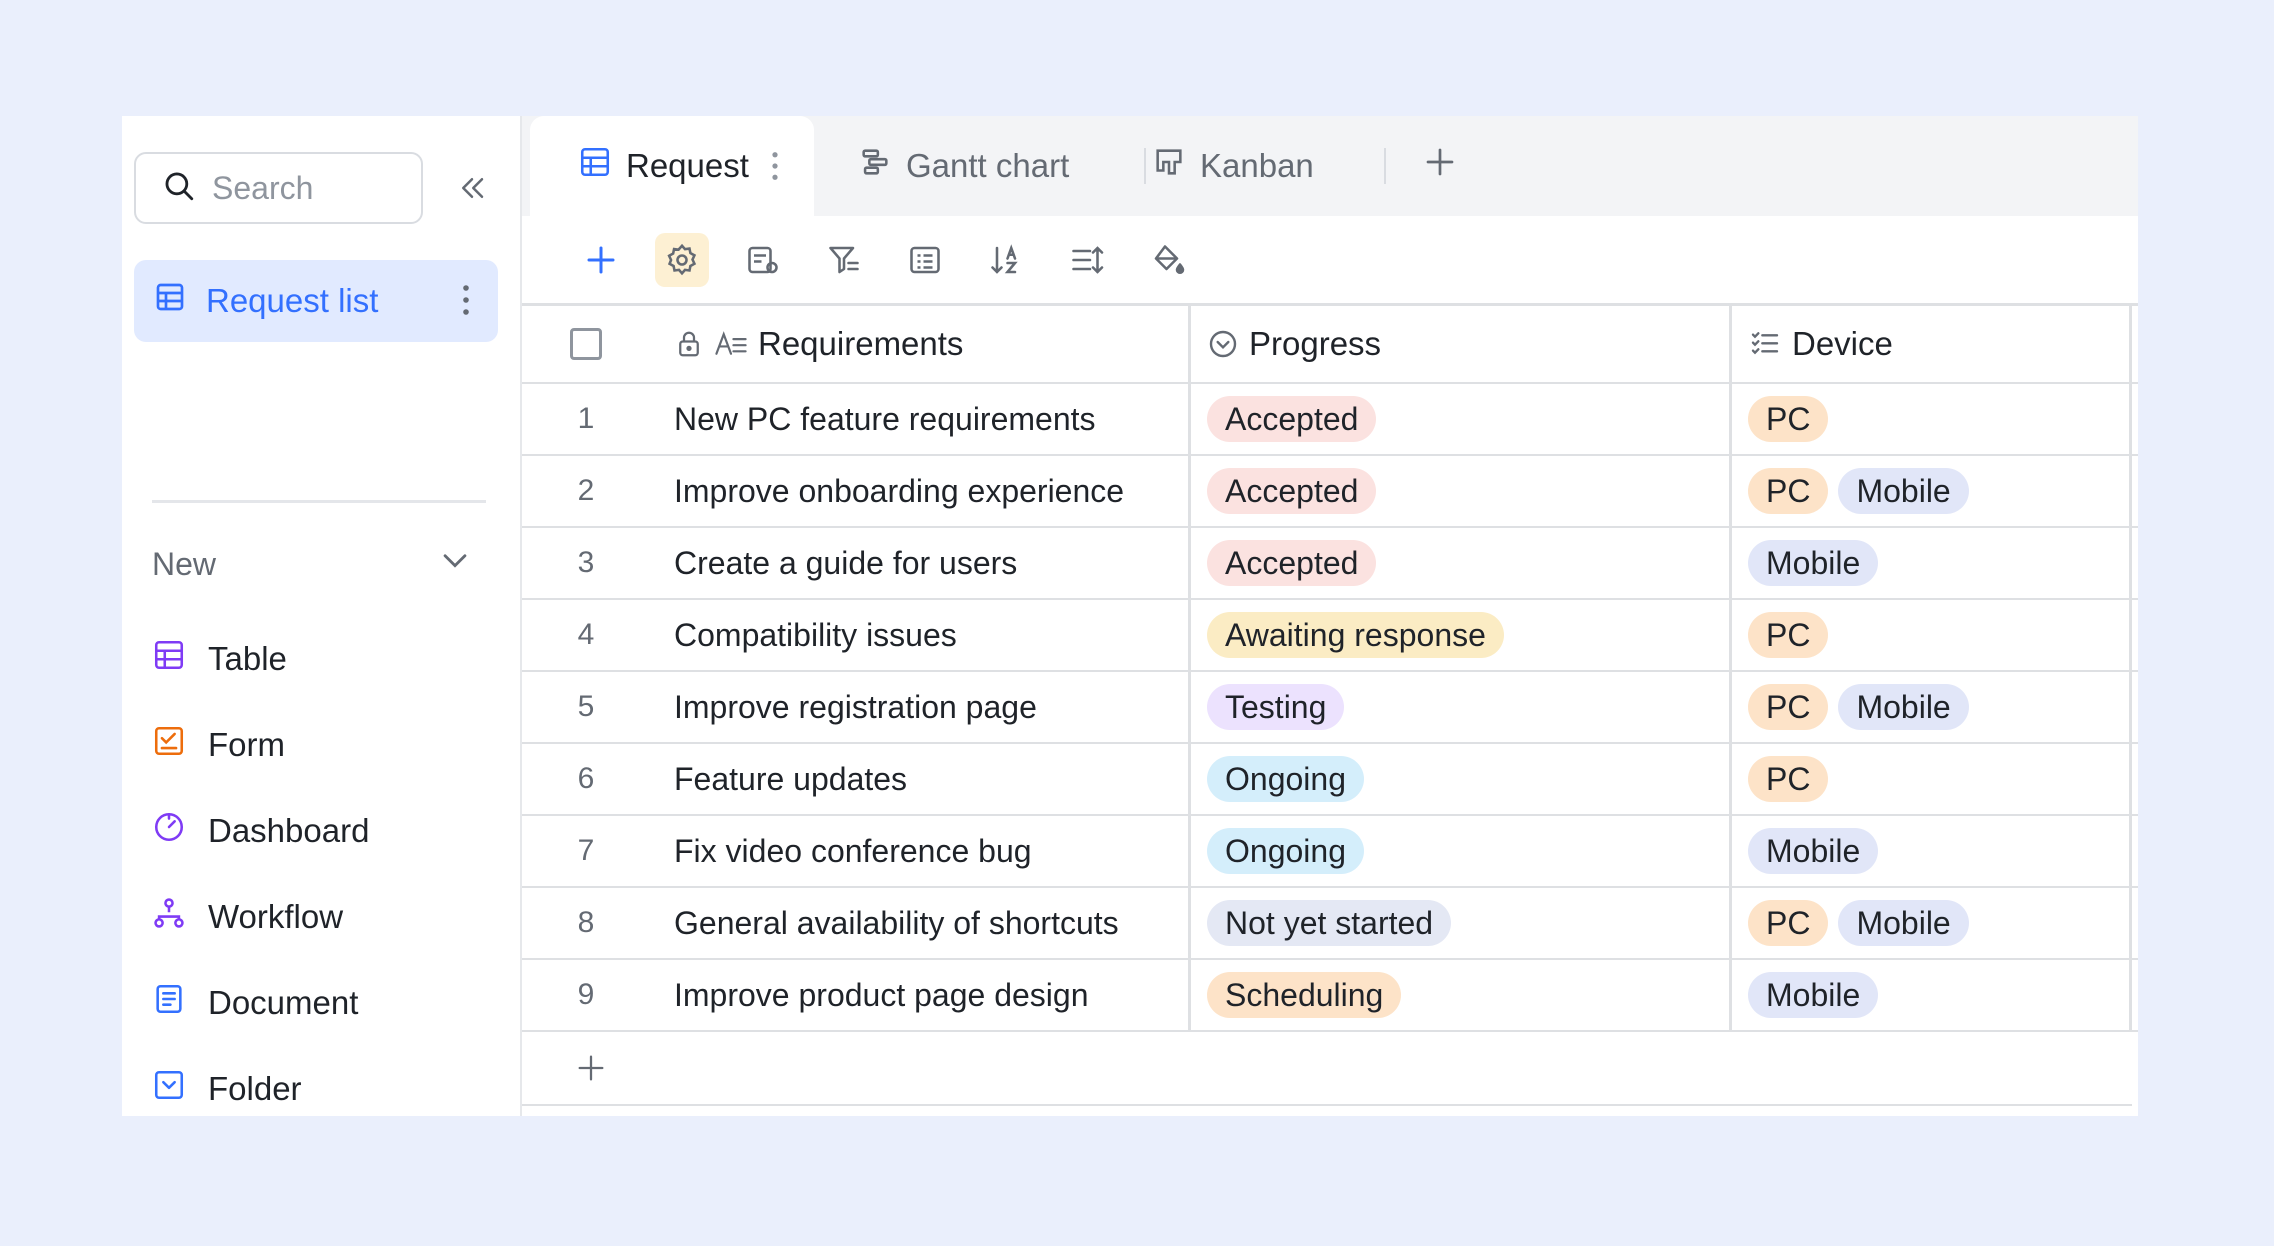 This screenshot has width=2274, height=1246. What do you see at coordinates (169, 659) in the screenshot?
I see `table-icon` at bounding box center [169, 659].